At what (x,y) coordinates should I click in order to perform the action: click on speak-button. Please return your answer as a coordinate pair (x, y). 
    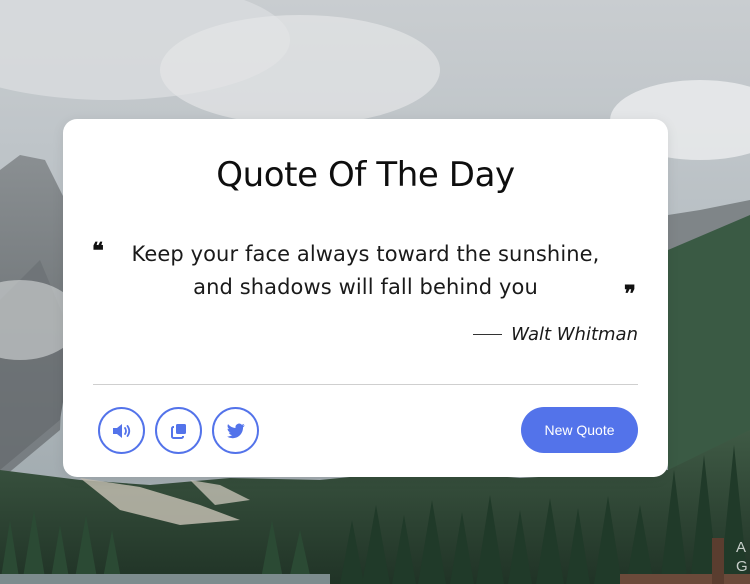
    Looking at the image, I should click on (121, 430).